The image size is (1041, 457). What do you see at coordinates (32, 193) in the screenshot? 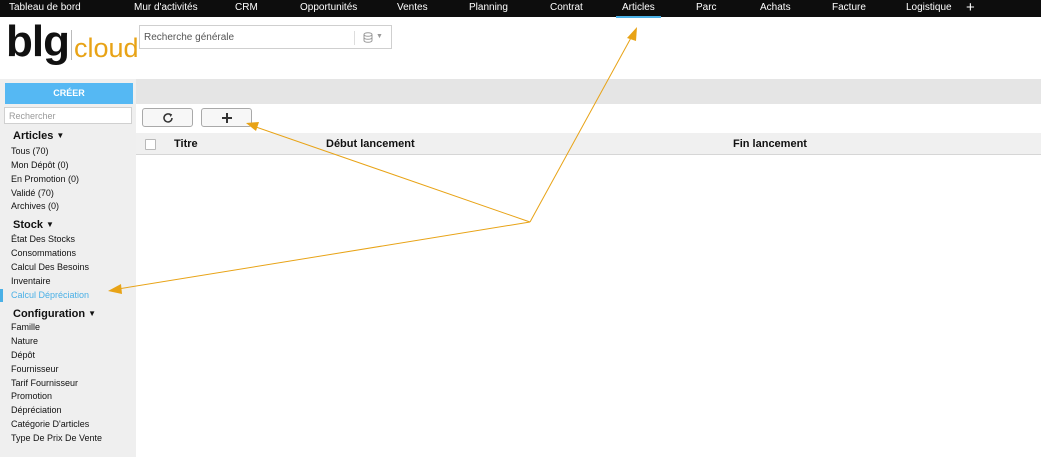
I see `sidebar-item-valide: Validé (70)` at bounding box center [32, 193].